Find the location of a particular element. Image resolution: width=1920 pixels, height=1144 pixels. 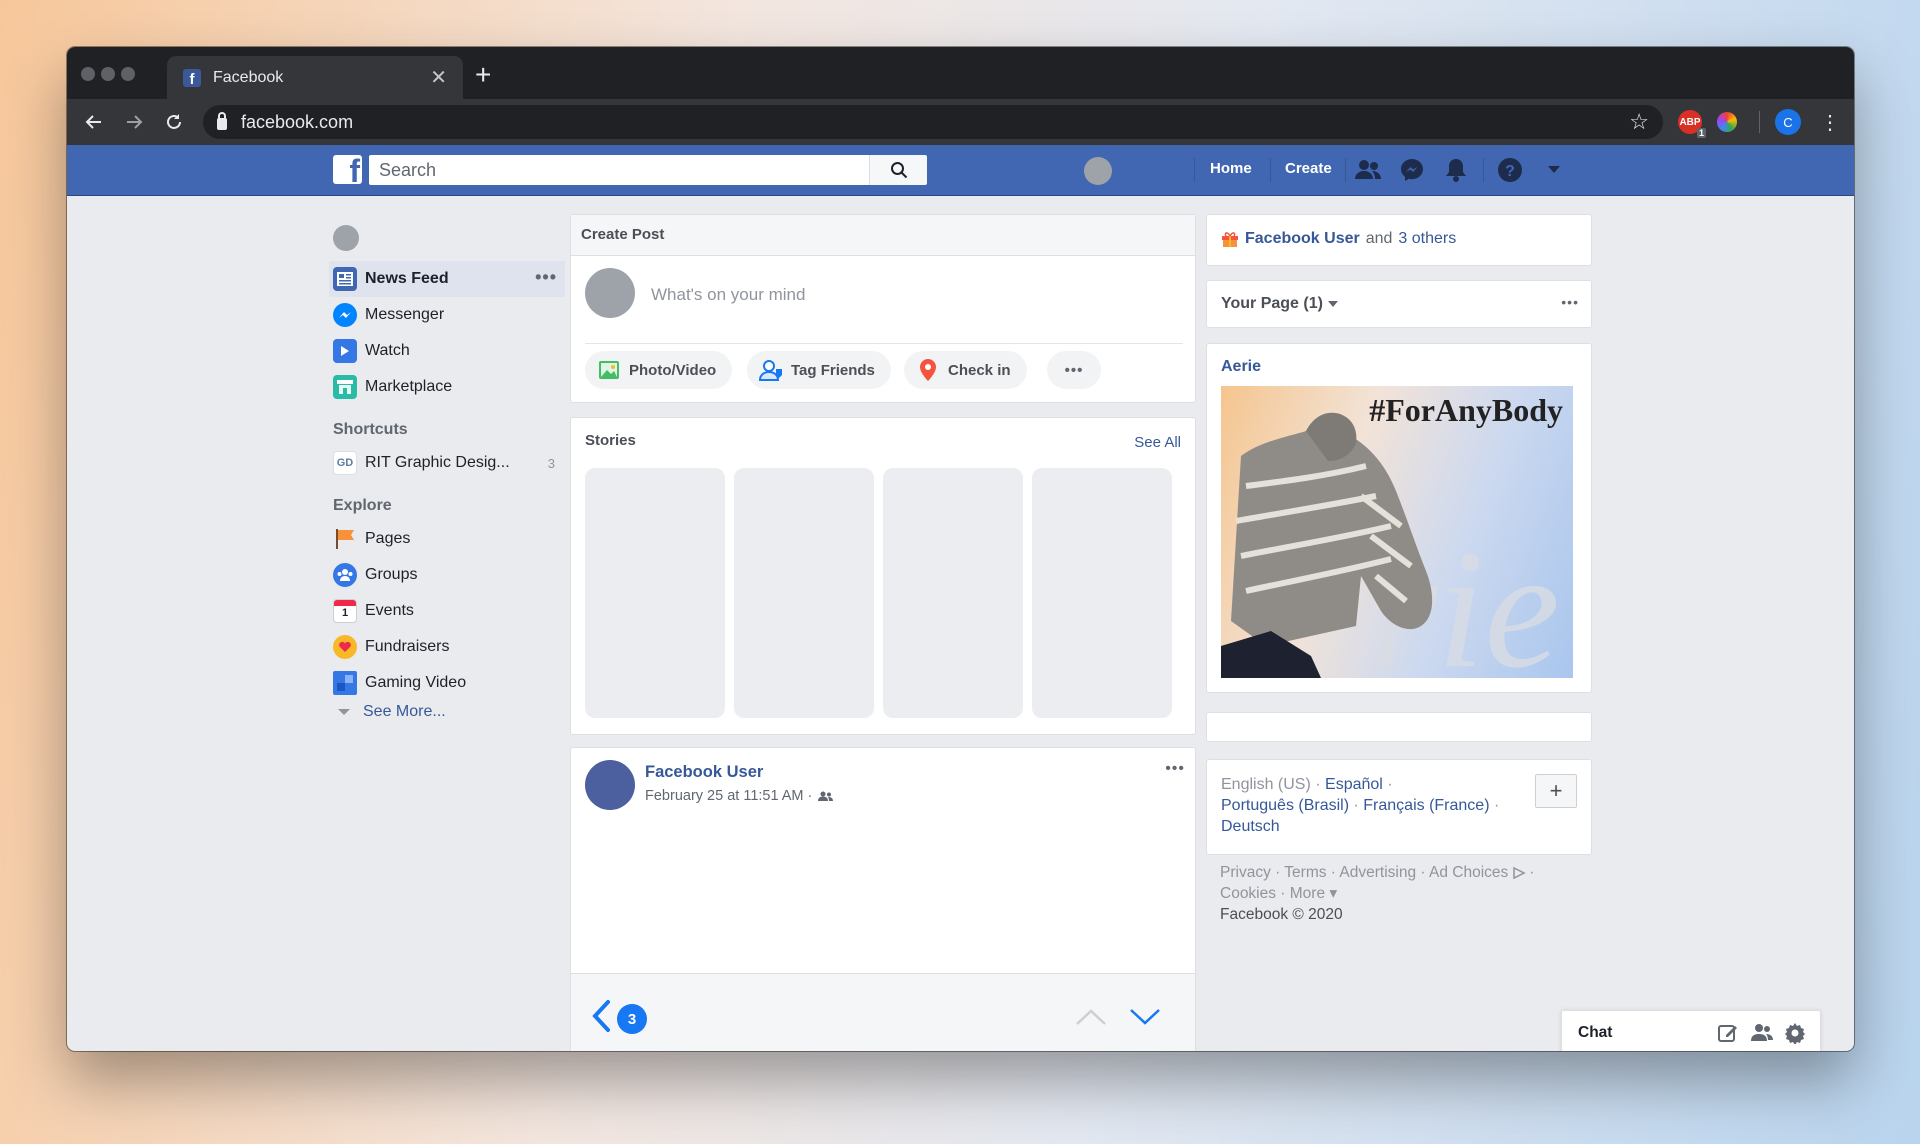

ad-advertiser-link: Aerie is located at coordinates (1241, 367).